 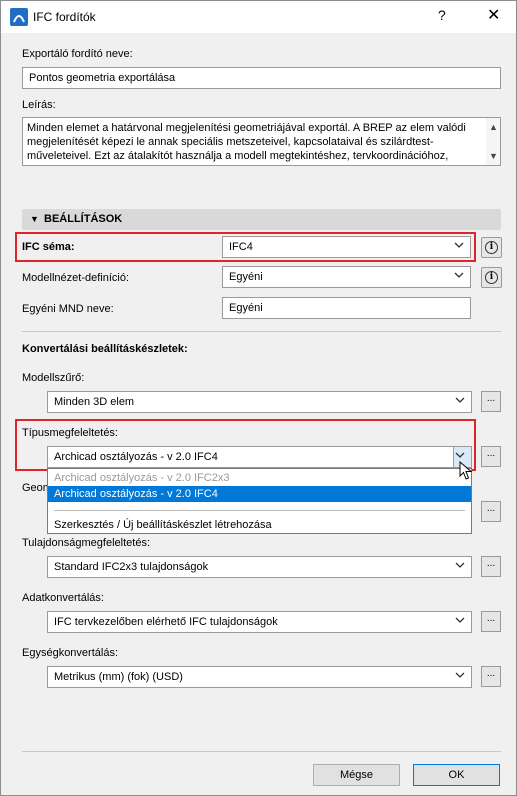 I want to click on cancel-button: Mégse, so click(x=356, y=775).